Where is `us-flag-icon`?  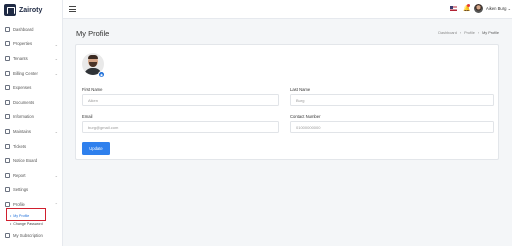 us-flag-icon is located at coordinates (453, 8).